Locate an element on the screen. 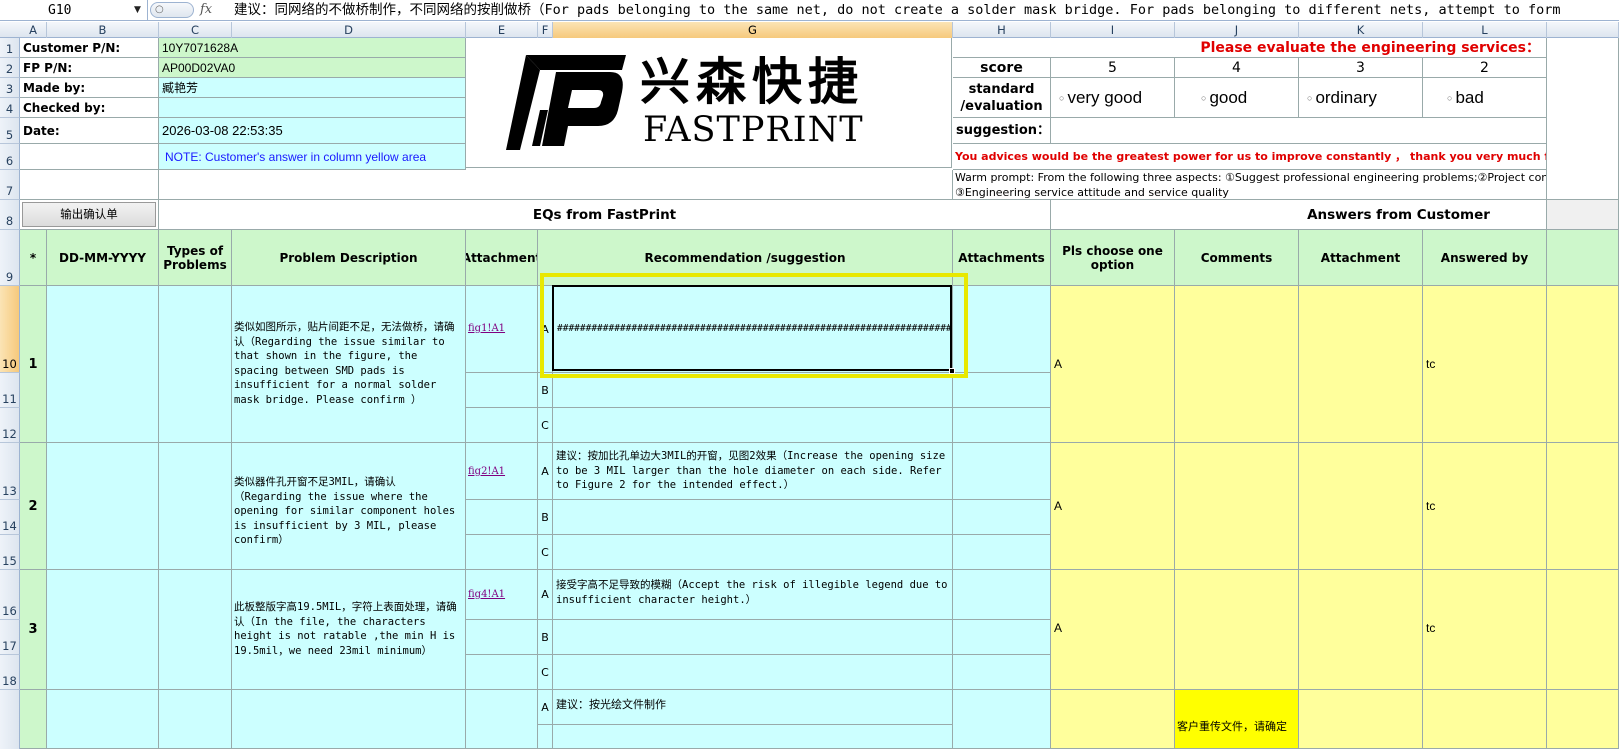 The width and height of the screenshot is (1619, 749). output-confirmation-button: 输出确认单 is located at coordinates (89, 214).